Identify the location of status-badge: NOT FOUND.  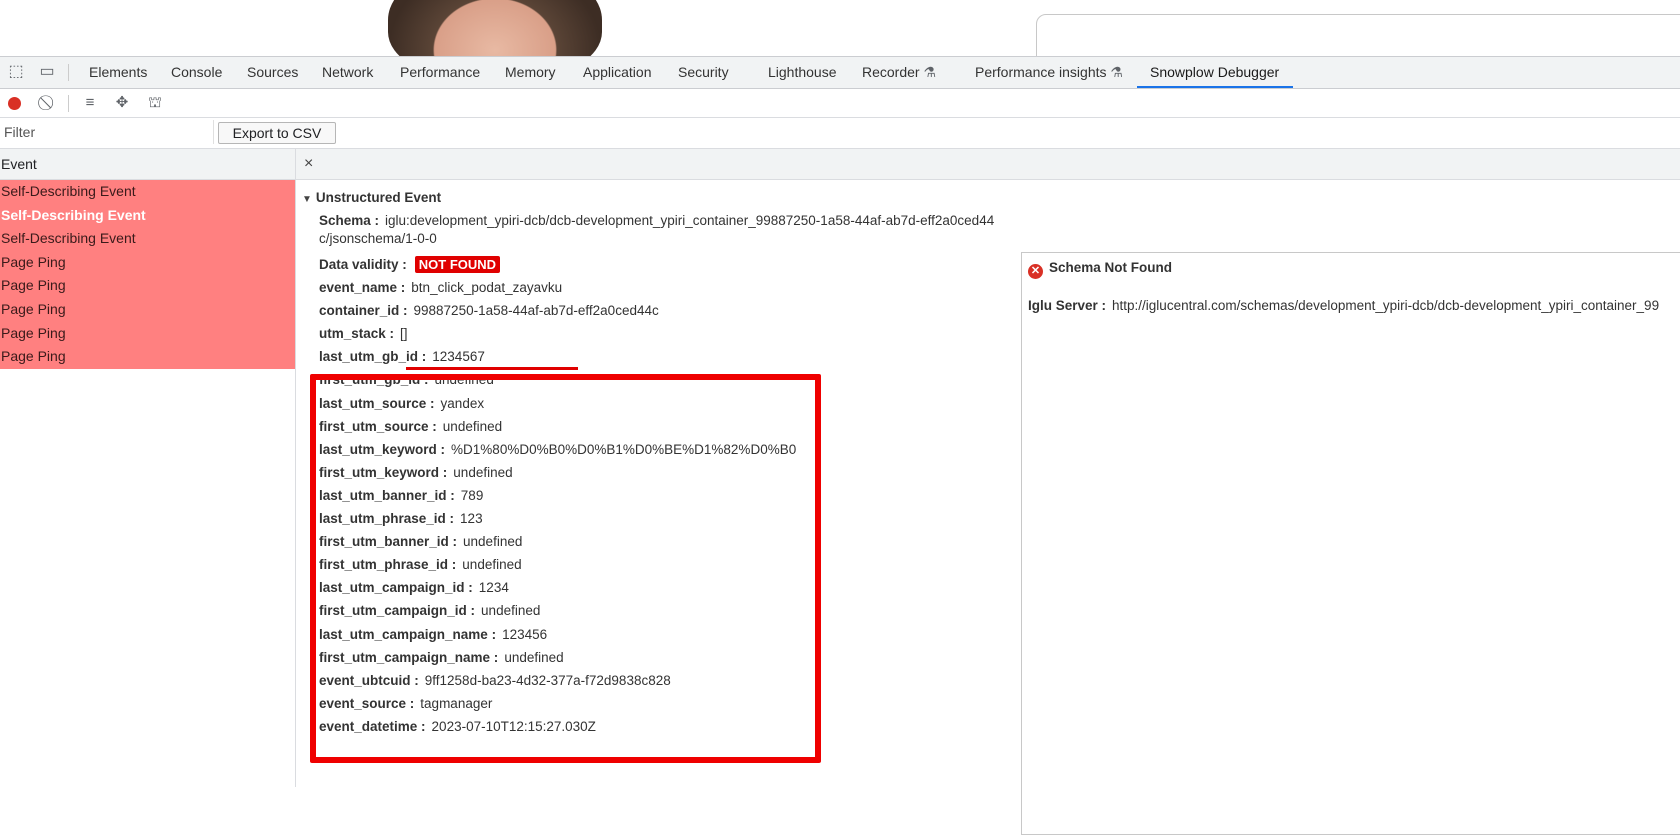
(457, 264).